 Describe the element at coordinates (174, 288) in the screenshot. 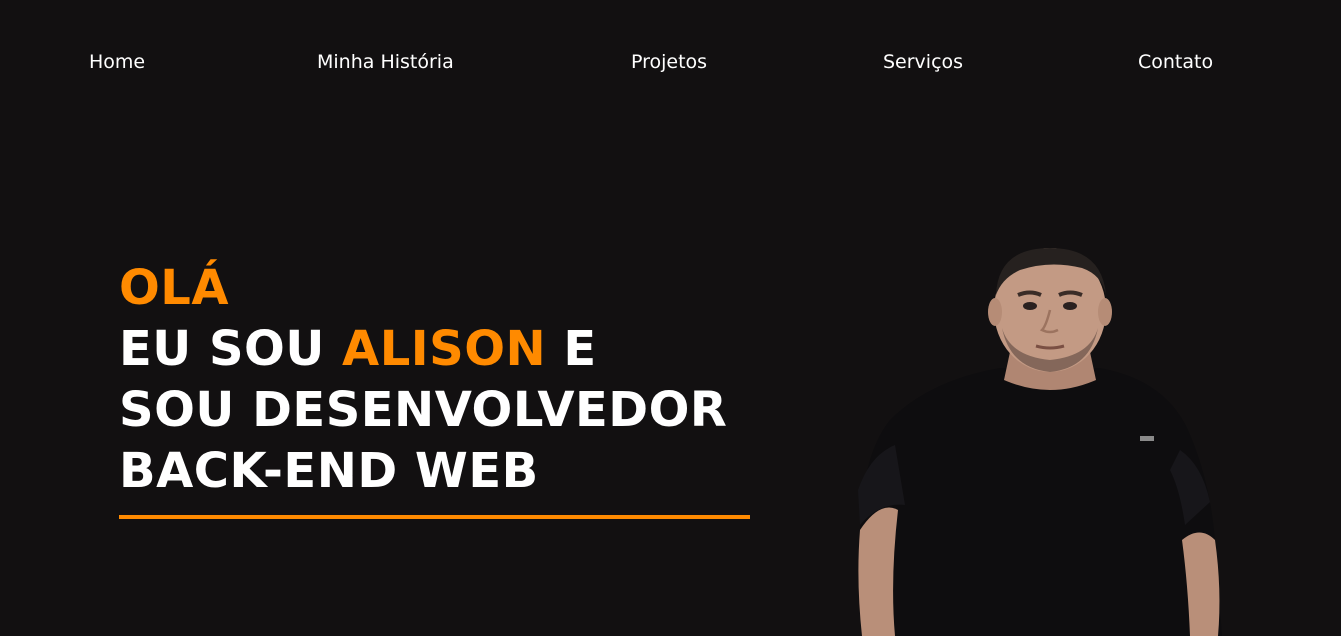

I see `hero-greeting: OLÁ` at that location.